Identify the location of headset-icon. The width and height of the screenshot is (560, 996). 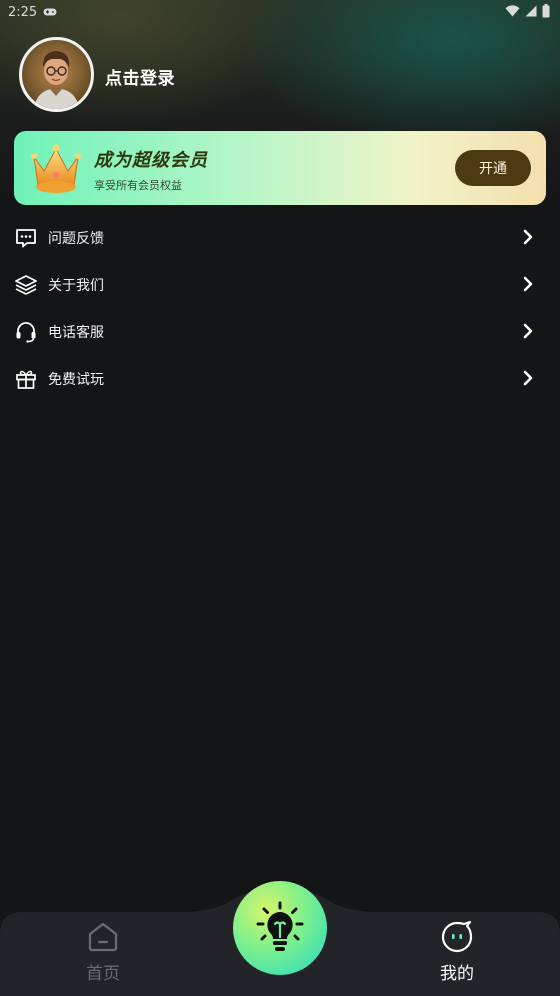
(26, 332).